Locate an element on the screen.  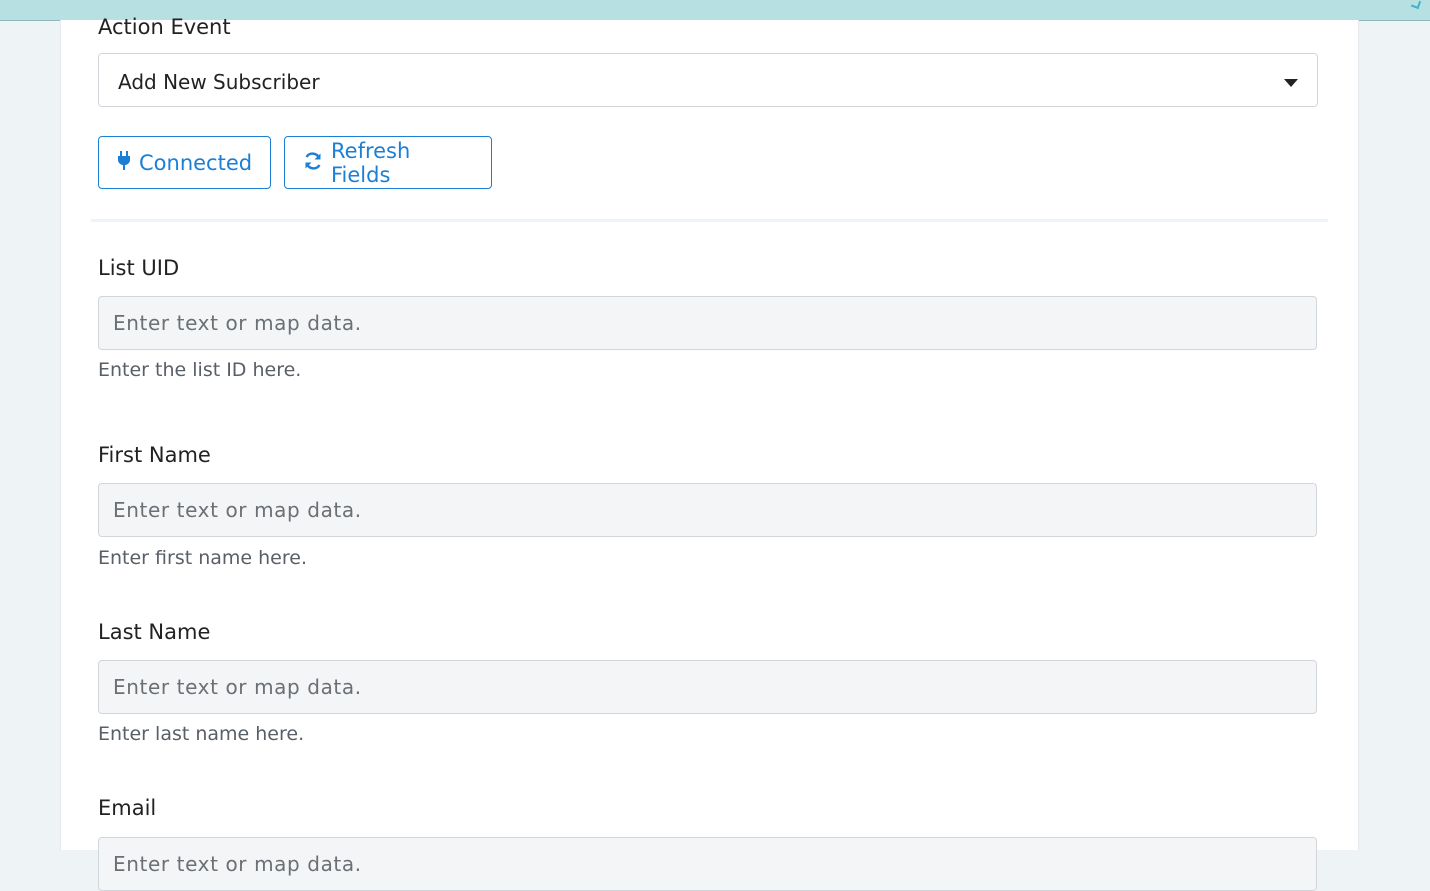
list-uid-hint: Enter the list ID here. is located at coordinates (200, 370).